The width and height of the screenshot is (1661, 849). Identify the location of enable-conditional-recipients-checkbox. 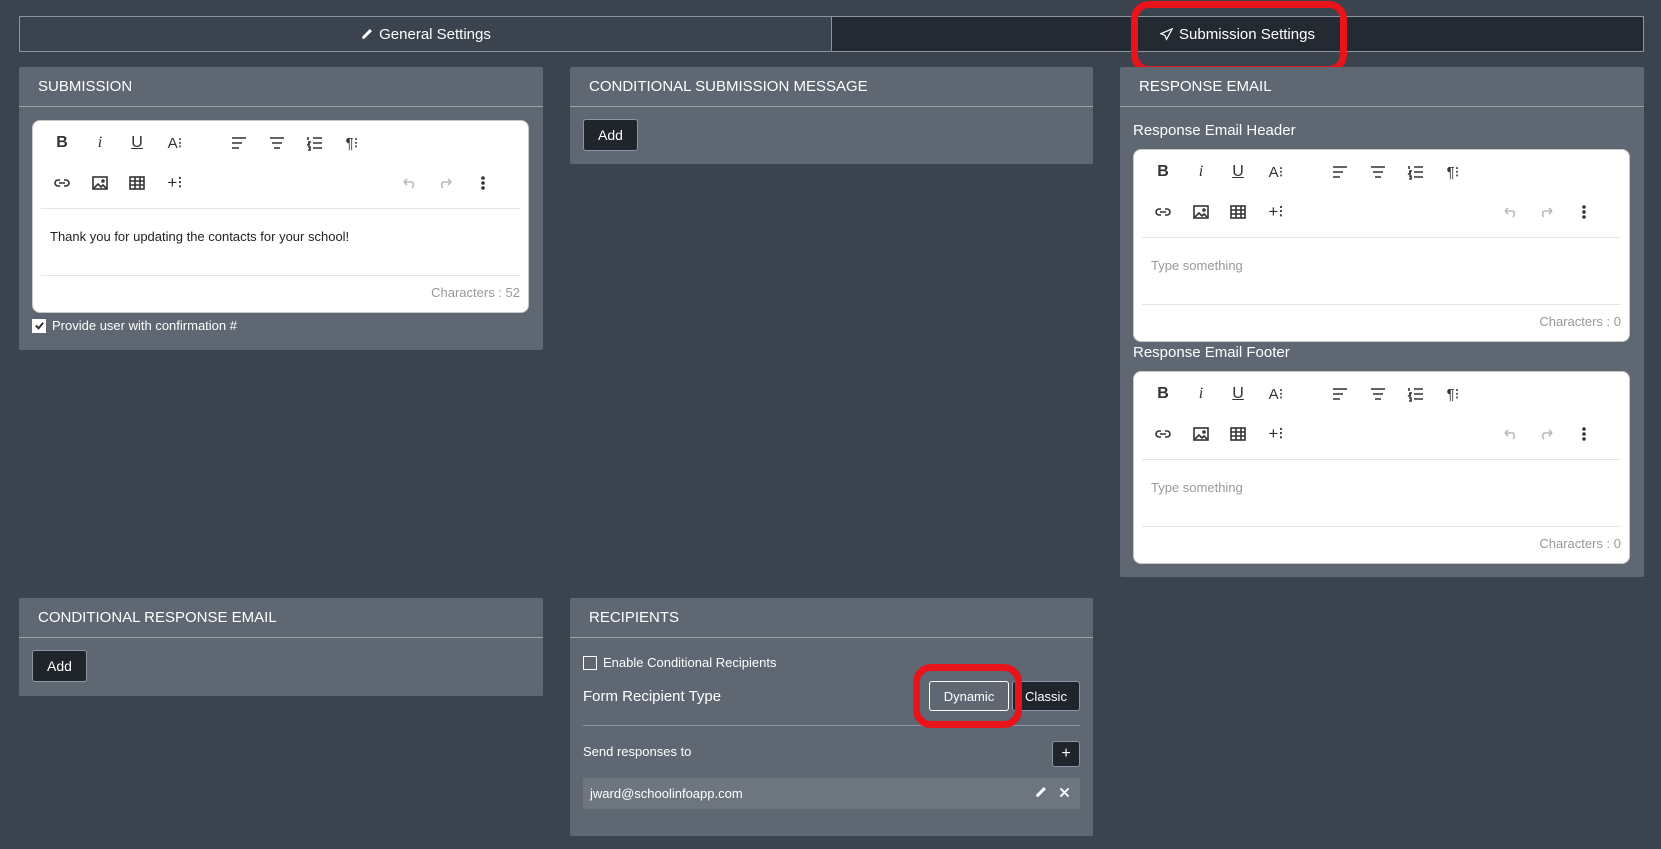
(590, 662).